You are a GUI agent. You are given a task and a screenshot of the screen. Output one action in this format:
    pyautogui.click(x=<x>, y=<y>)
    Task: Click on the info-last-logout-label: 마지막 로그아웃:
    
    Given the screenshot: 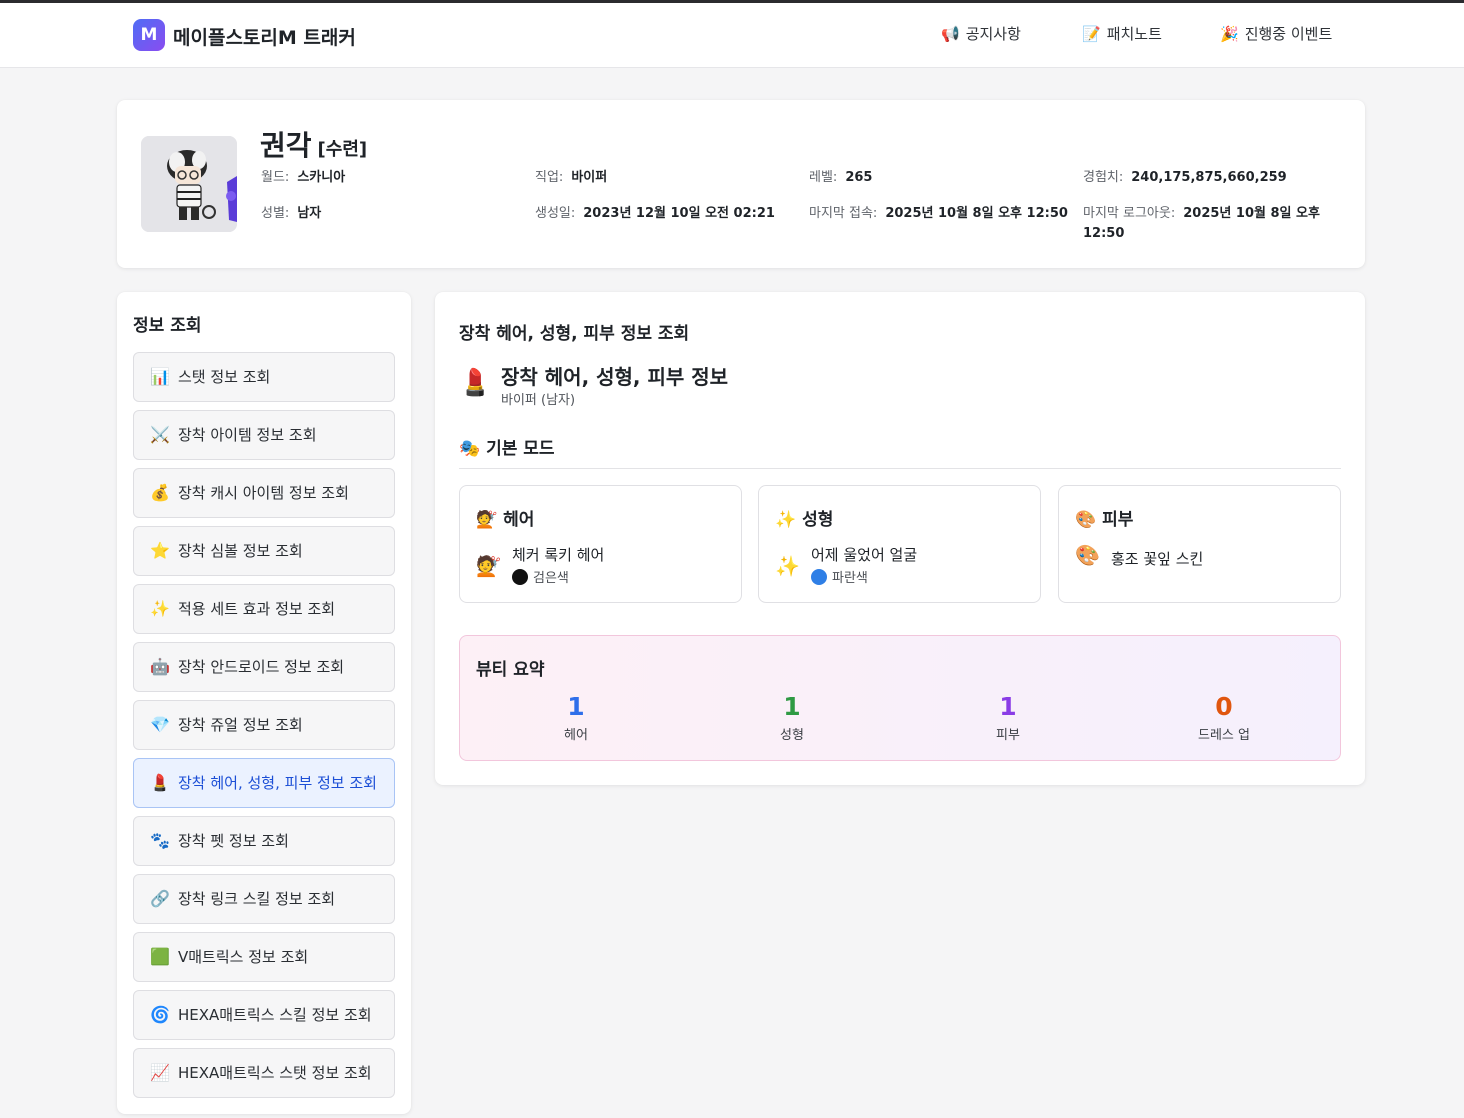 What is the action you would take?
    pyautogui.click(x=1129, y=213)
    